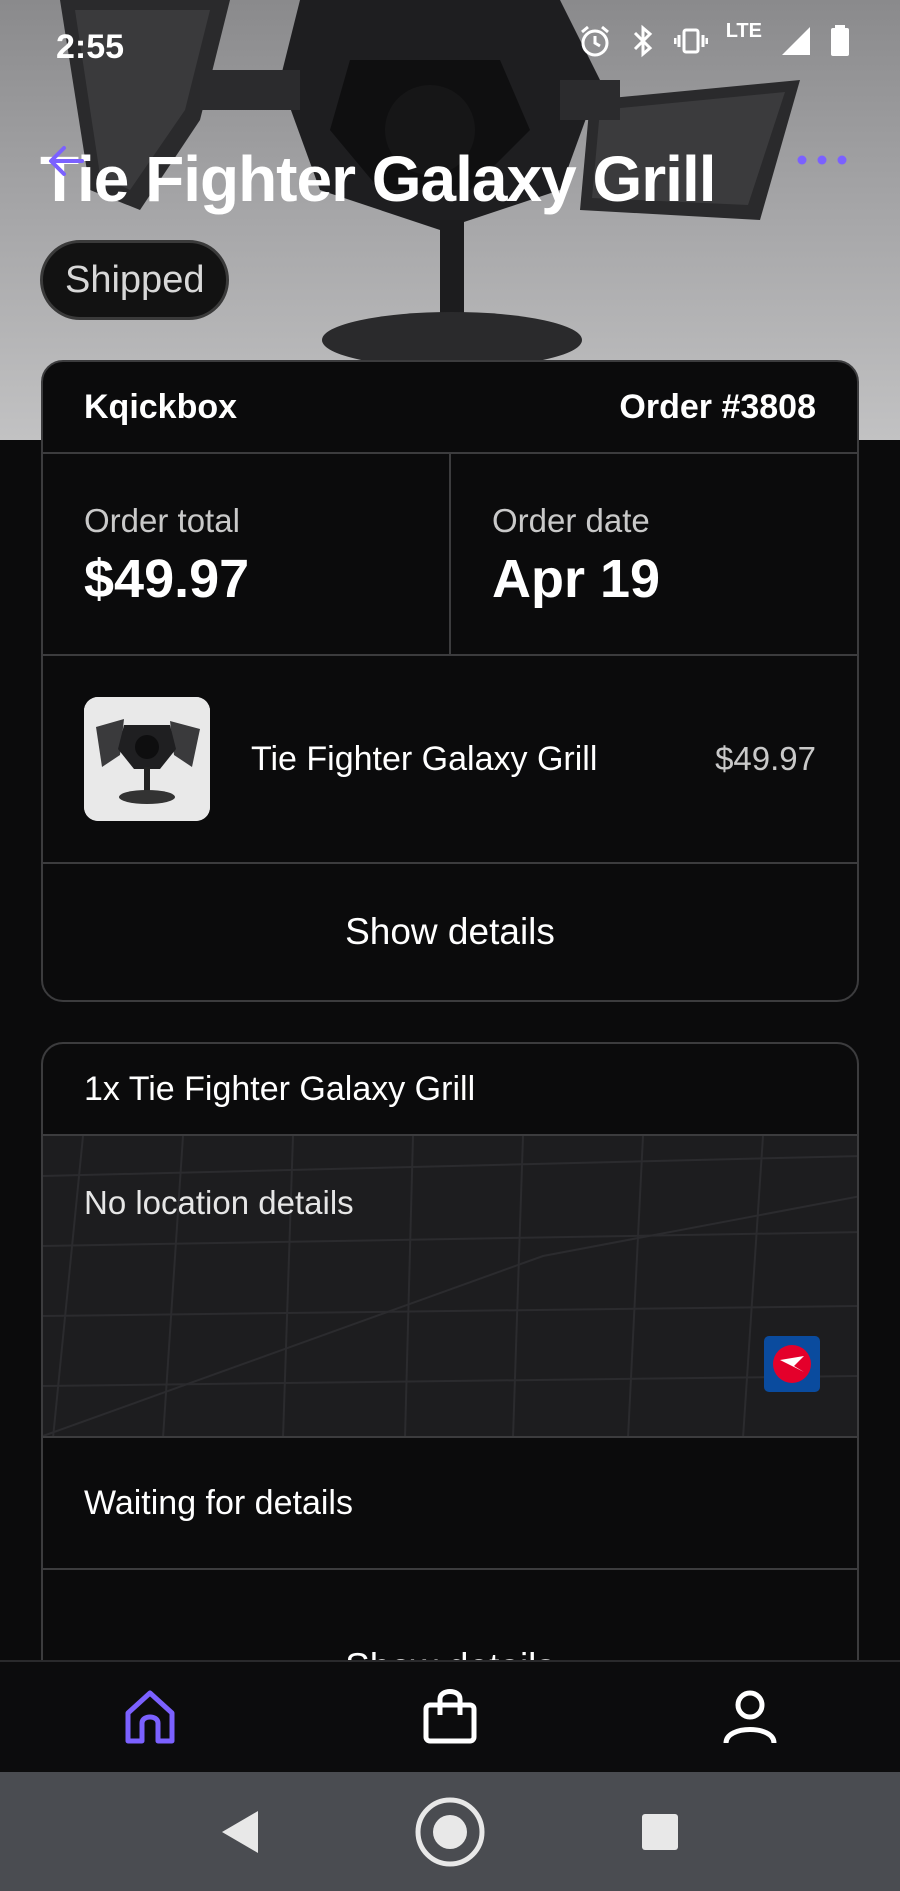  I want to click on map-grid, so click(450, 1286).